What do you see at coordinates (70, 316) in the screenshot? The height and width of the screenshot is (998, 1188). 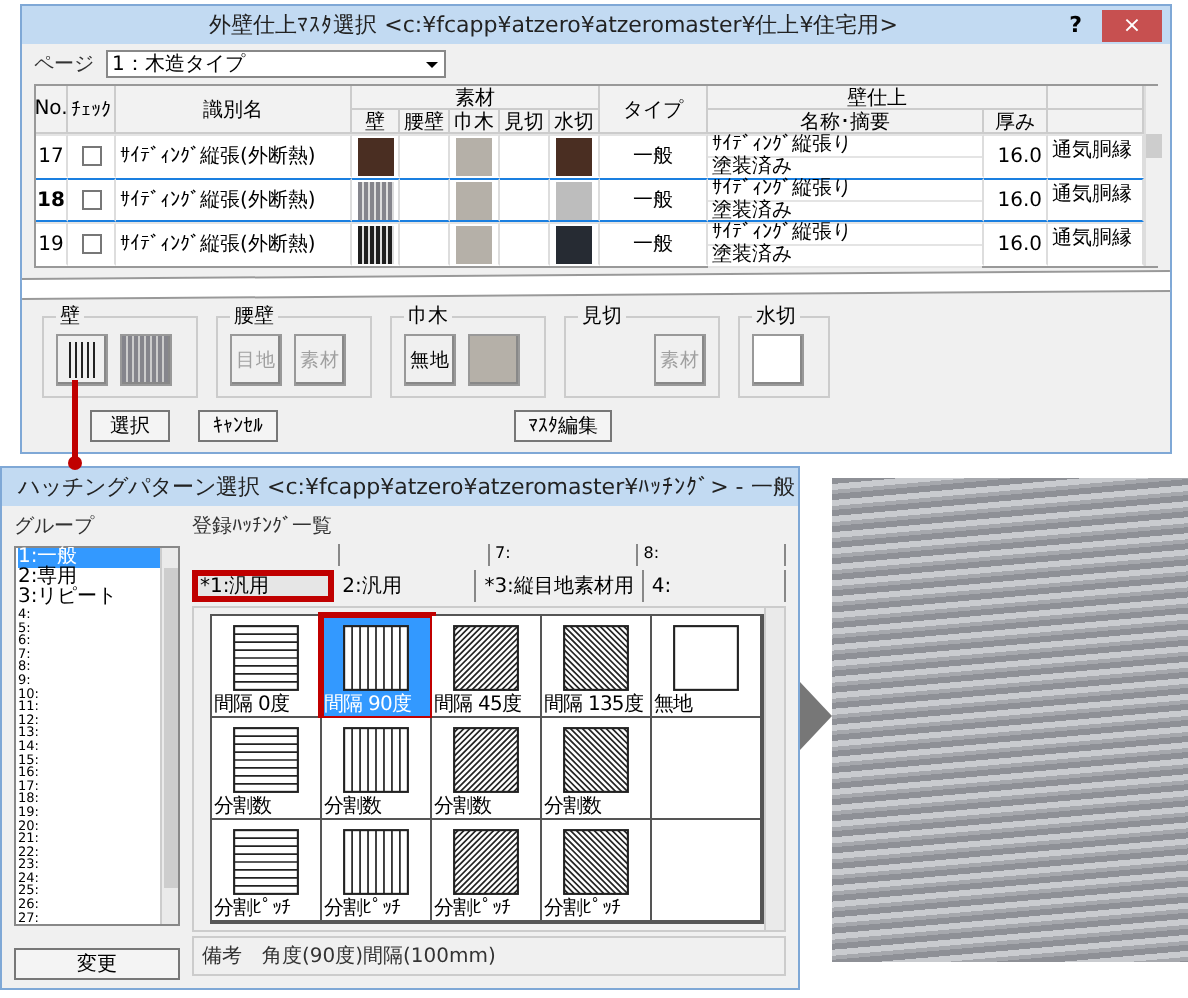 I see `group-title: 壁` at bounding box center [70, 316].